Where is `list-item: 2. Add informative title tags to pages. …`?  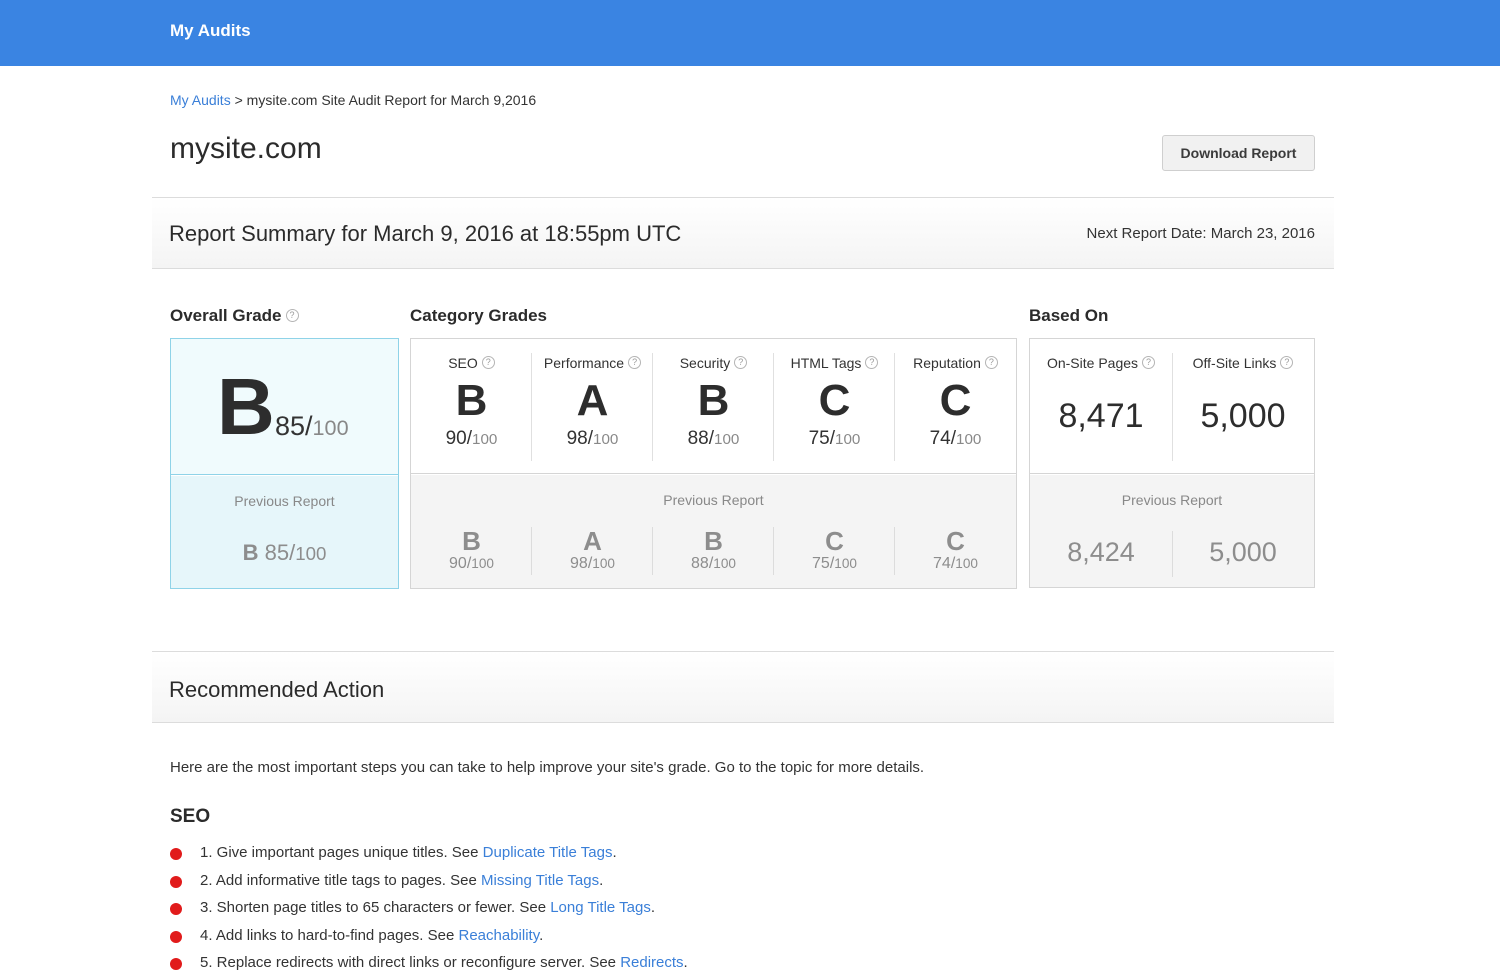 list-item: 2. Add informative title tags to pages. … is located at coordinates (429, 886).